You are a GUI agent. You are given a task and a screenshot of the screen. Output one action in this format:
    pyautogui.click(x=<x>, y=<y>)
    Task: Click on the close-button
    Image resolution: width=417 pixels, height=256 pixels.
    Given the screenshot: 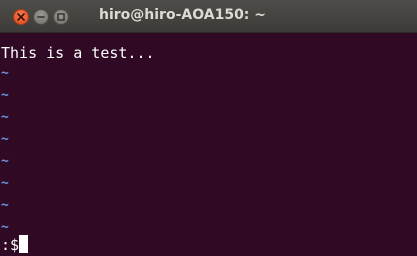 What is the action you would take?
    pyautogui.click(x=21, y=17)
    